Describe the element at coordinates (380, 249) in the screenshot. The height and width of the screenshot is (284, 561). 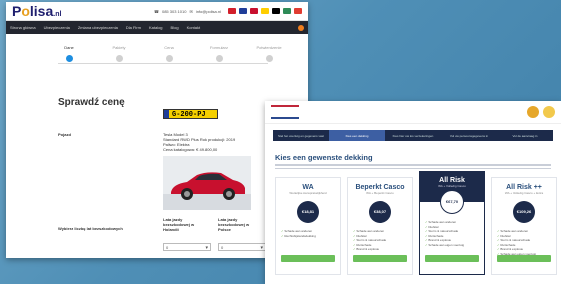
I see `feature-item: Brand & explosie` at that location.